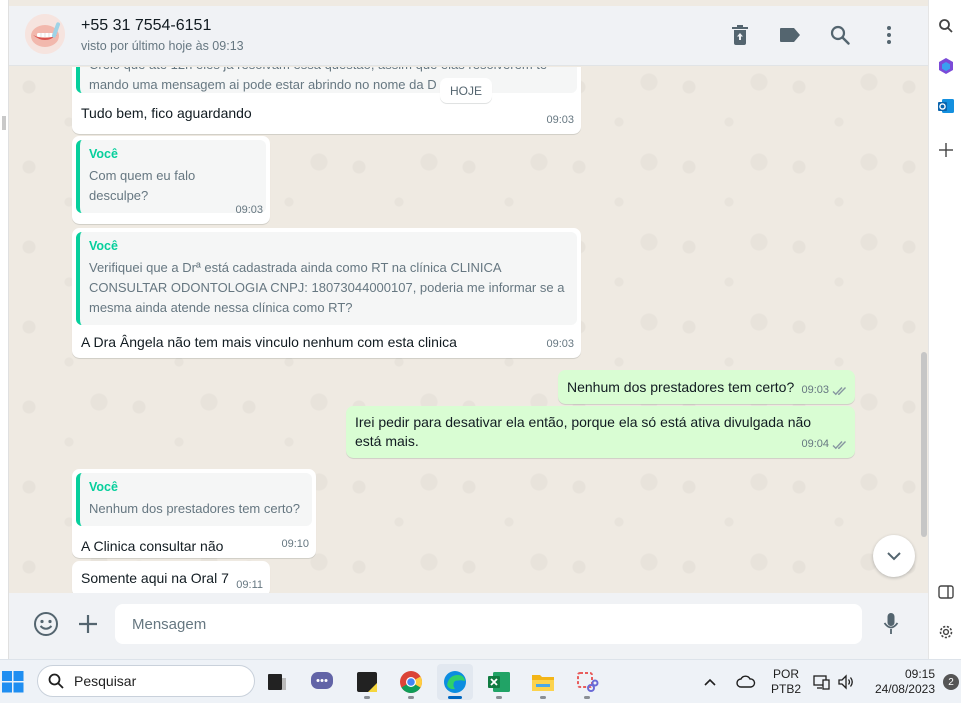 The height and width of the screenshot is (703, 961). I want to click on message-meta: 09:04, so click(824, 444).